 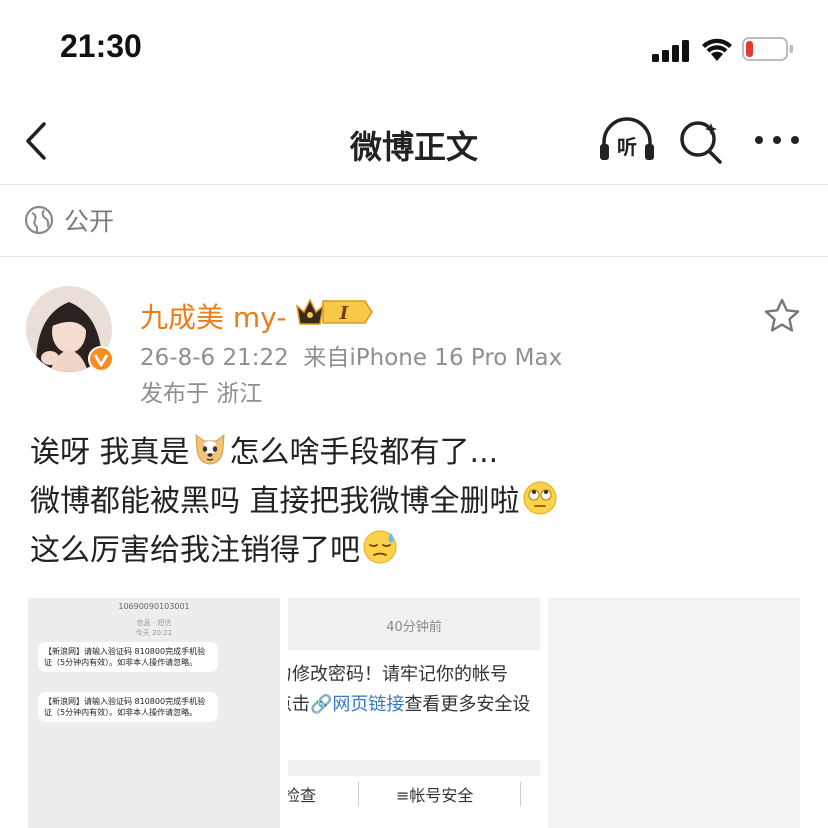 What do you see at coordinates (154, 628) in the screenshot?
I see `sms-info: 信息 · 短信 今天 20:22` at bounding box center [154, 628].